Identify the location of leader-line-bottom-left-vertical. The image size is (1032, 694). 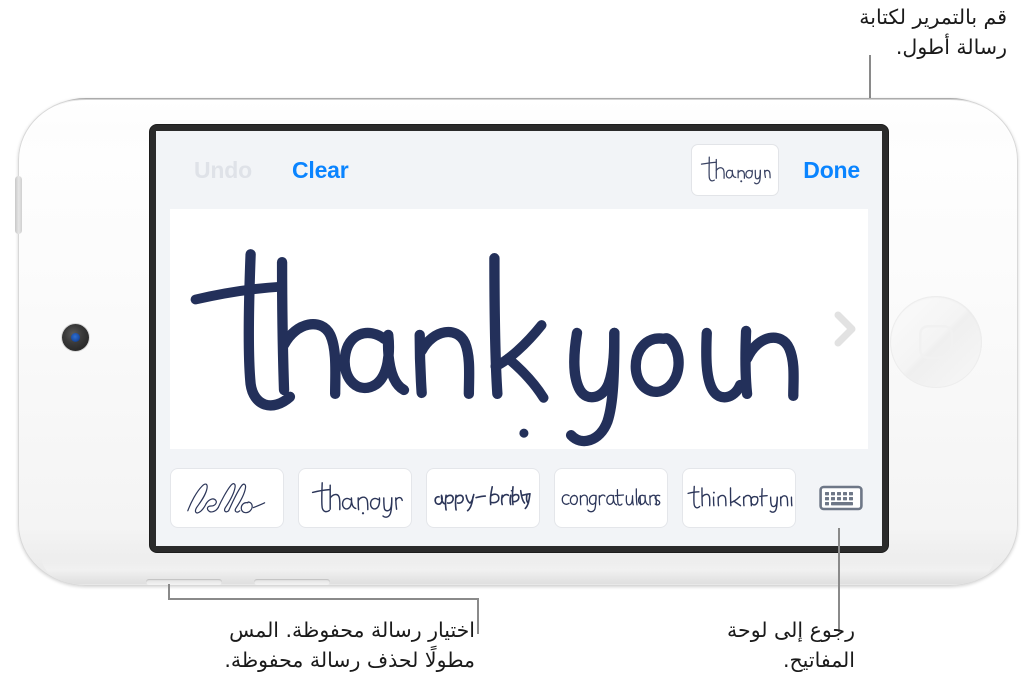
(478, 616).